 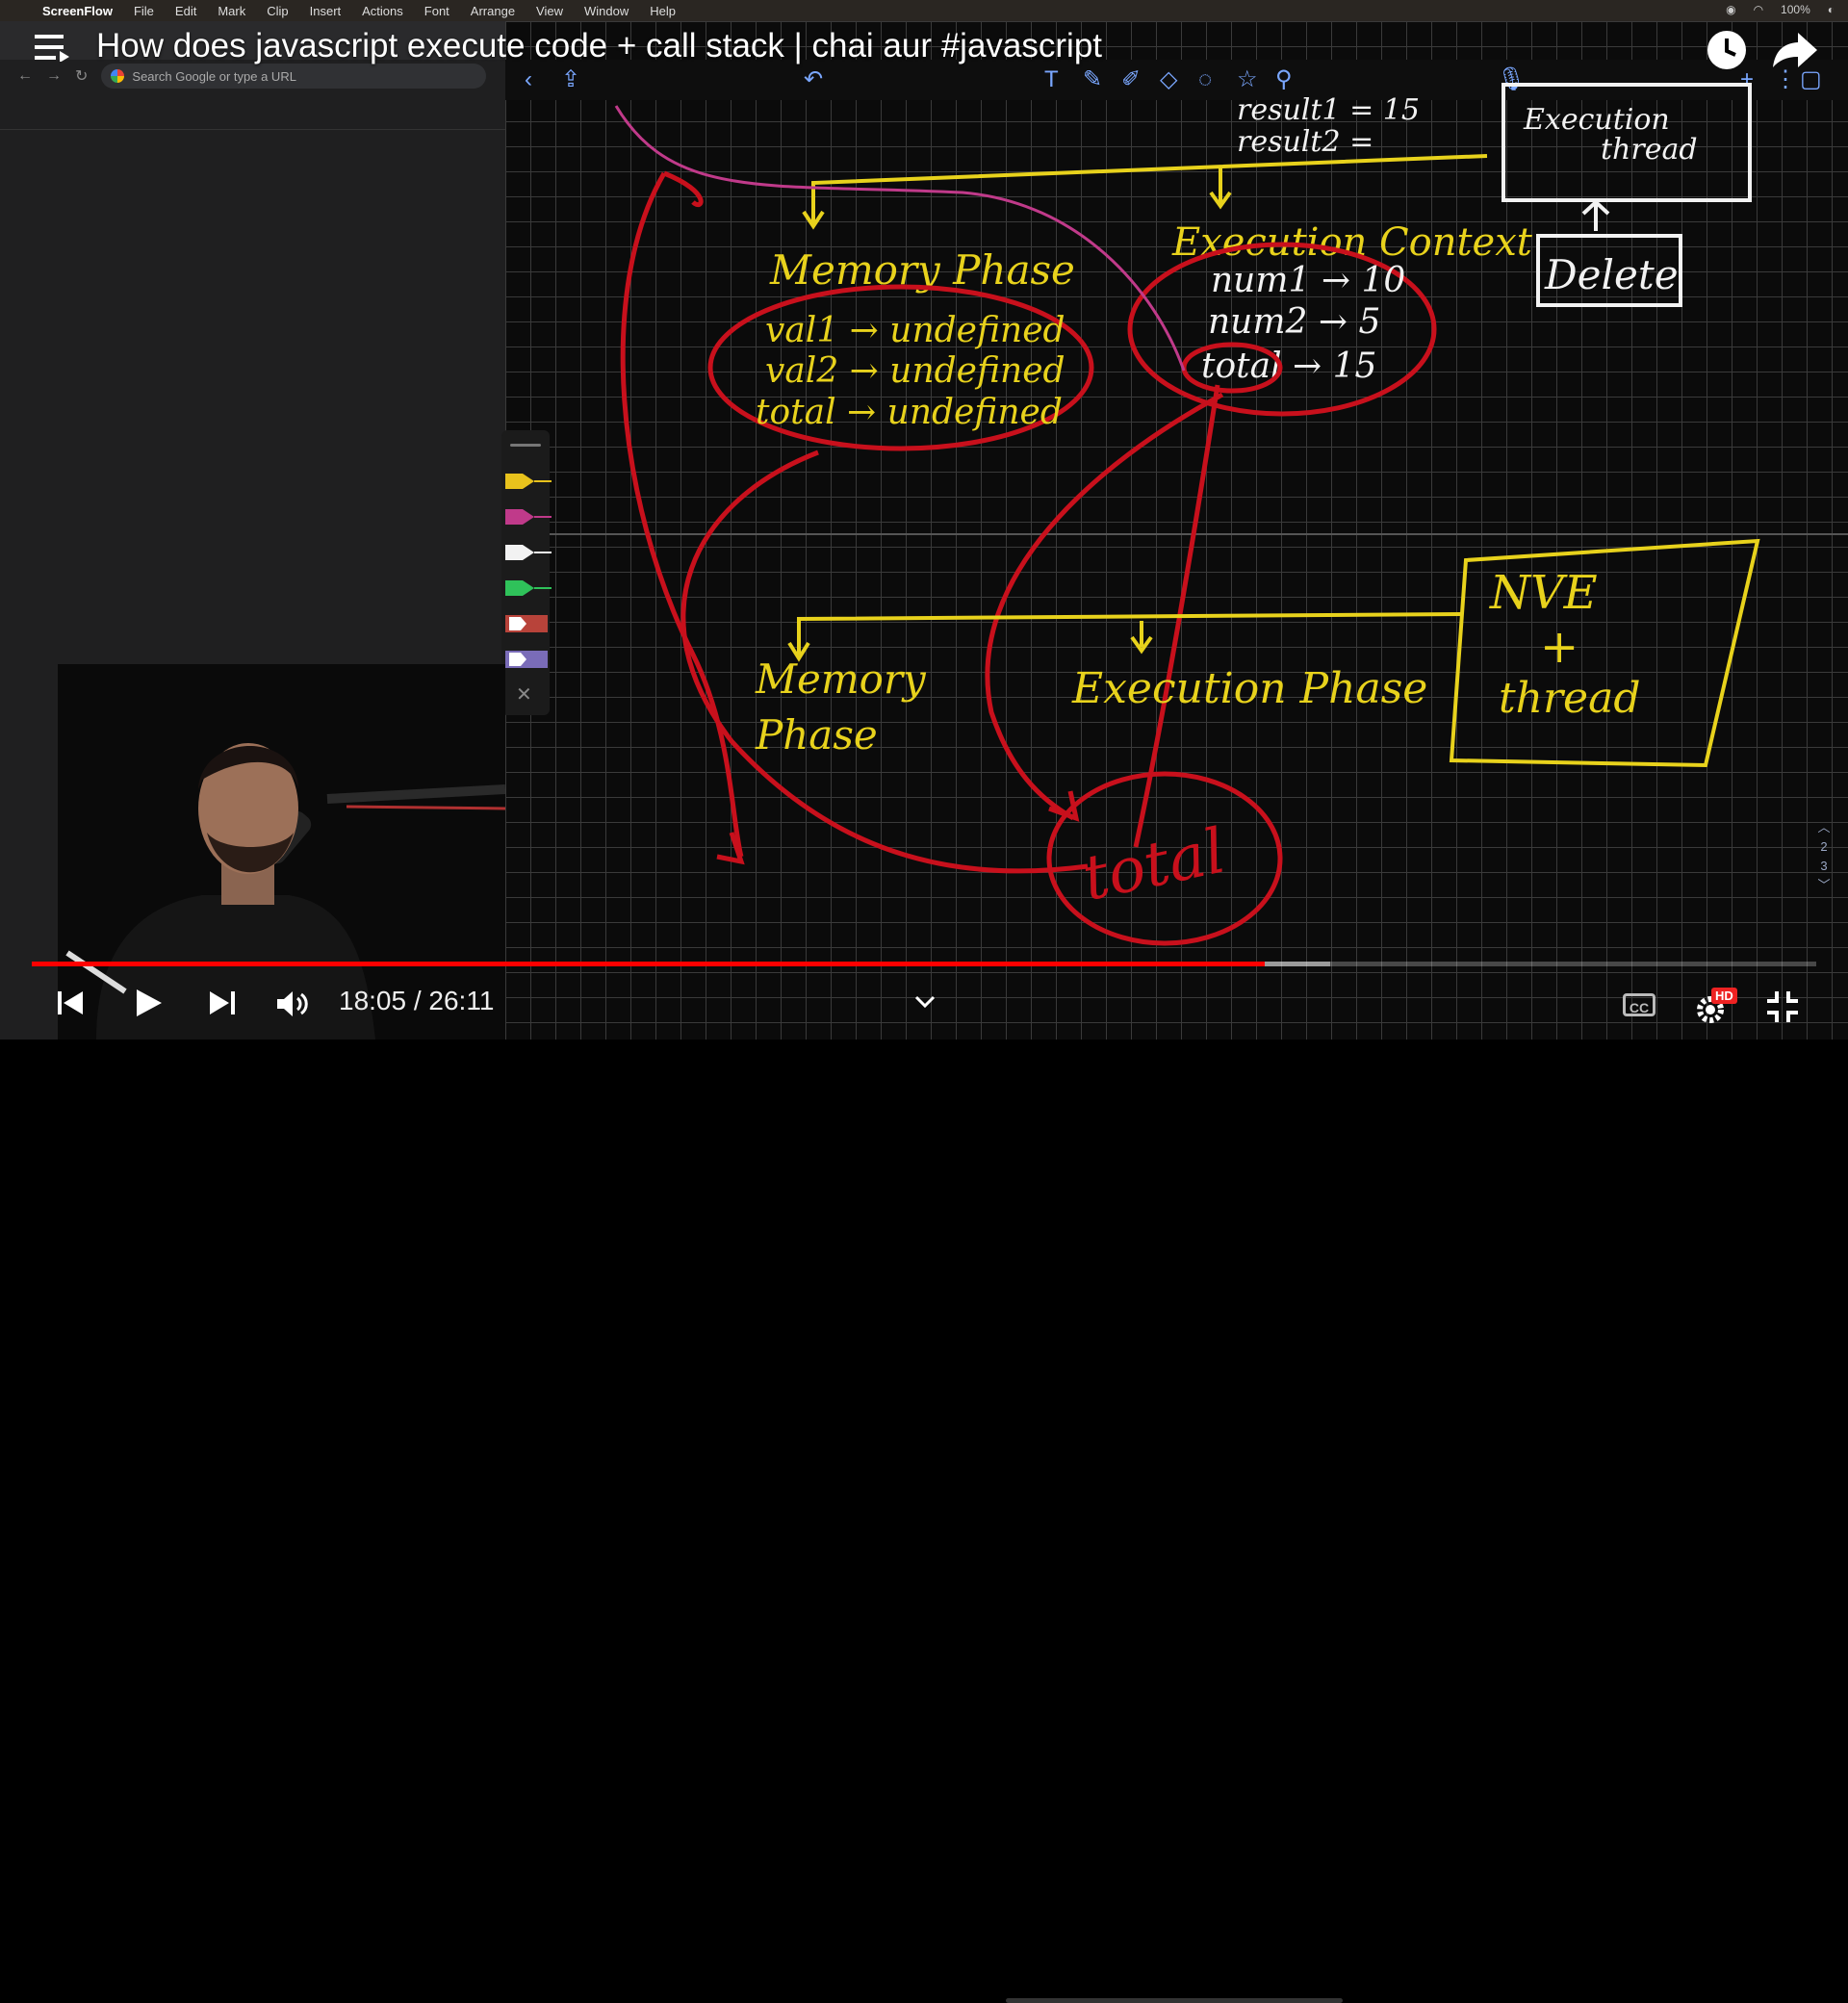 What do you see at coordinates (528, 659) in the screenshot?
I see `purple-highlighter-icon` at bounding box center [528, 659].